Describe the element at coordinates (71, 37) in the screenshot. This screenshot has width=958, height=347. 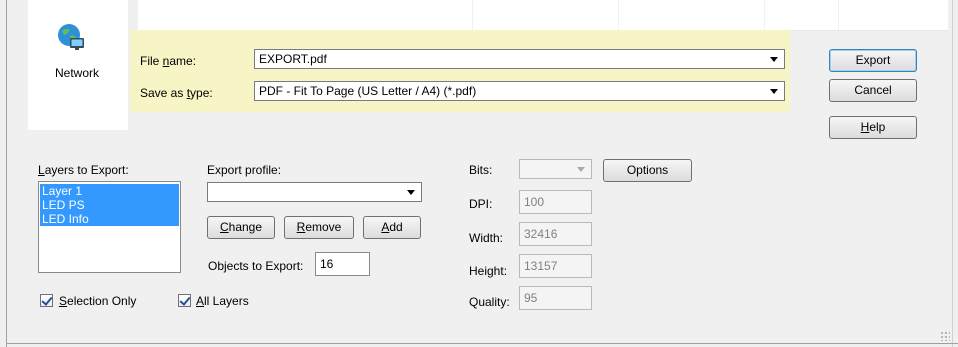
I see `network-icon` at that location.